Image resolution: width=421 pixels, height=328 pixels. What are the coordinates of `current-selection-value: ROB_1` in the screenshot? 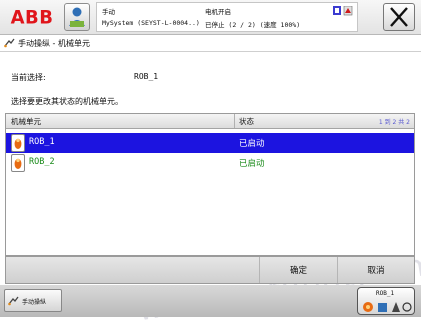 It's located at (146, 76).